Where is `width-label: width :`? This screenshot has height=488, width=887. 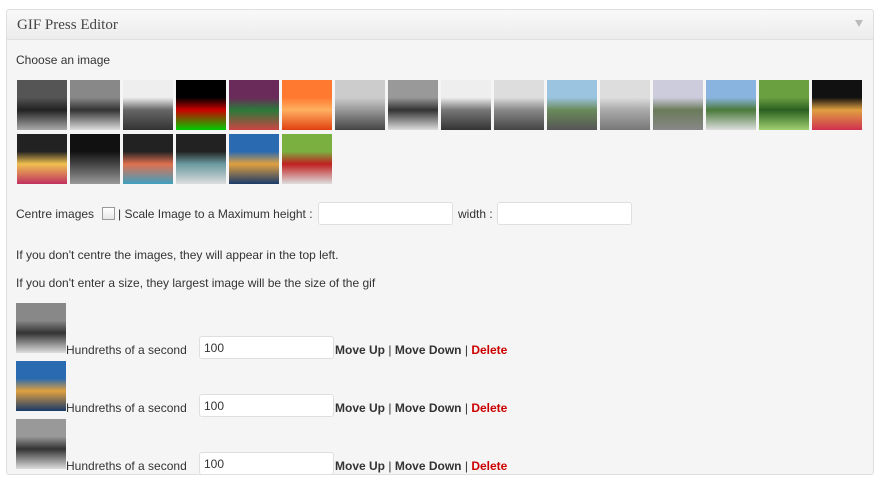 width-label: width : is located at coordinates (475, 214).